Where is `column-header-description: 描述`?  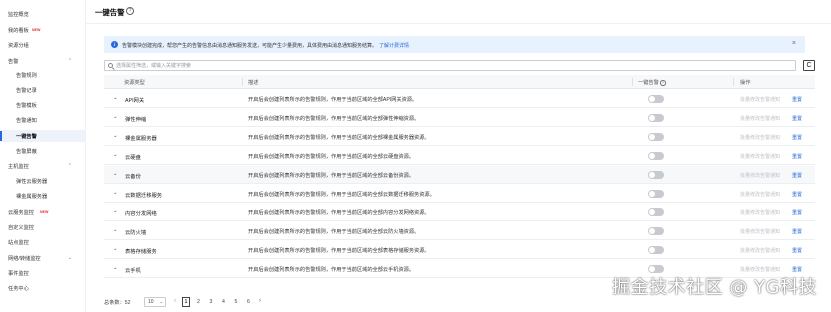
column-header-description: 描述 is located at coordinates (253, 83).